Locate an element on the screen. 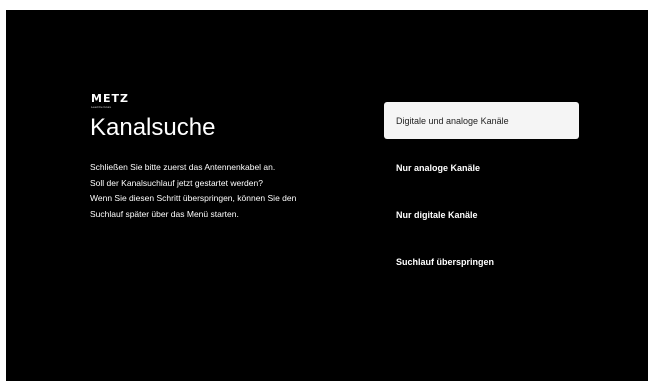  option-skip-scan: Suchlauf überspringen is located at coordinates (481, 261).